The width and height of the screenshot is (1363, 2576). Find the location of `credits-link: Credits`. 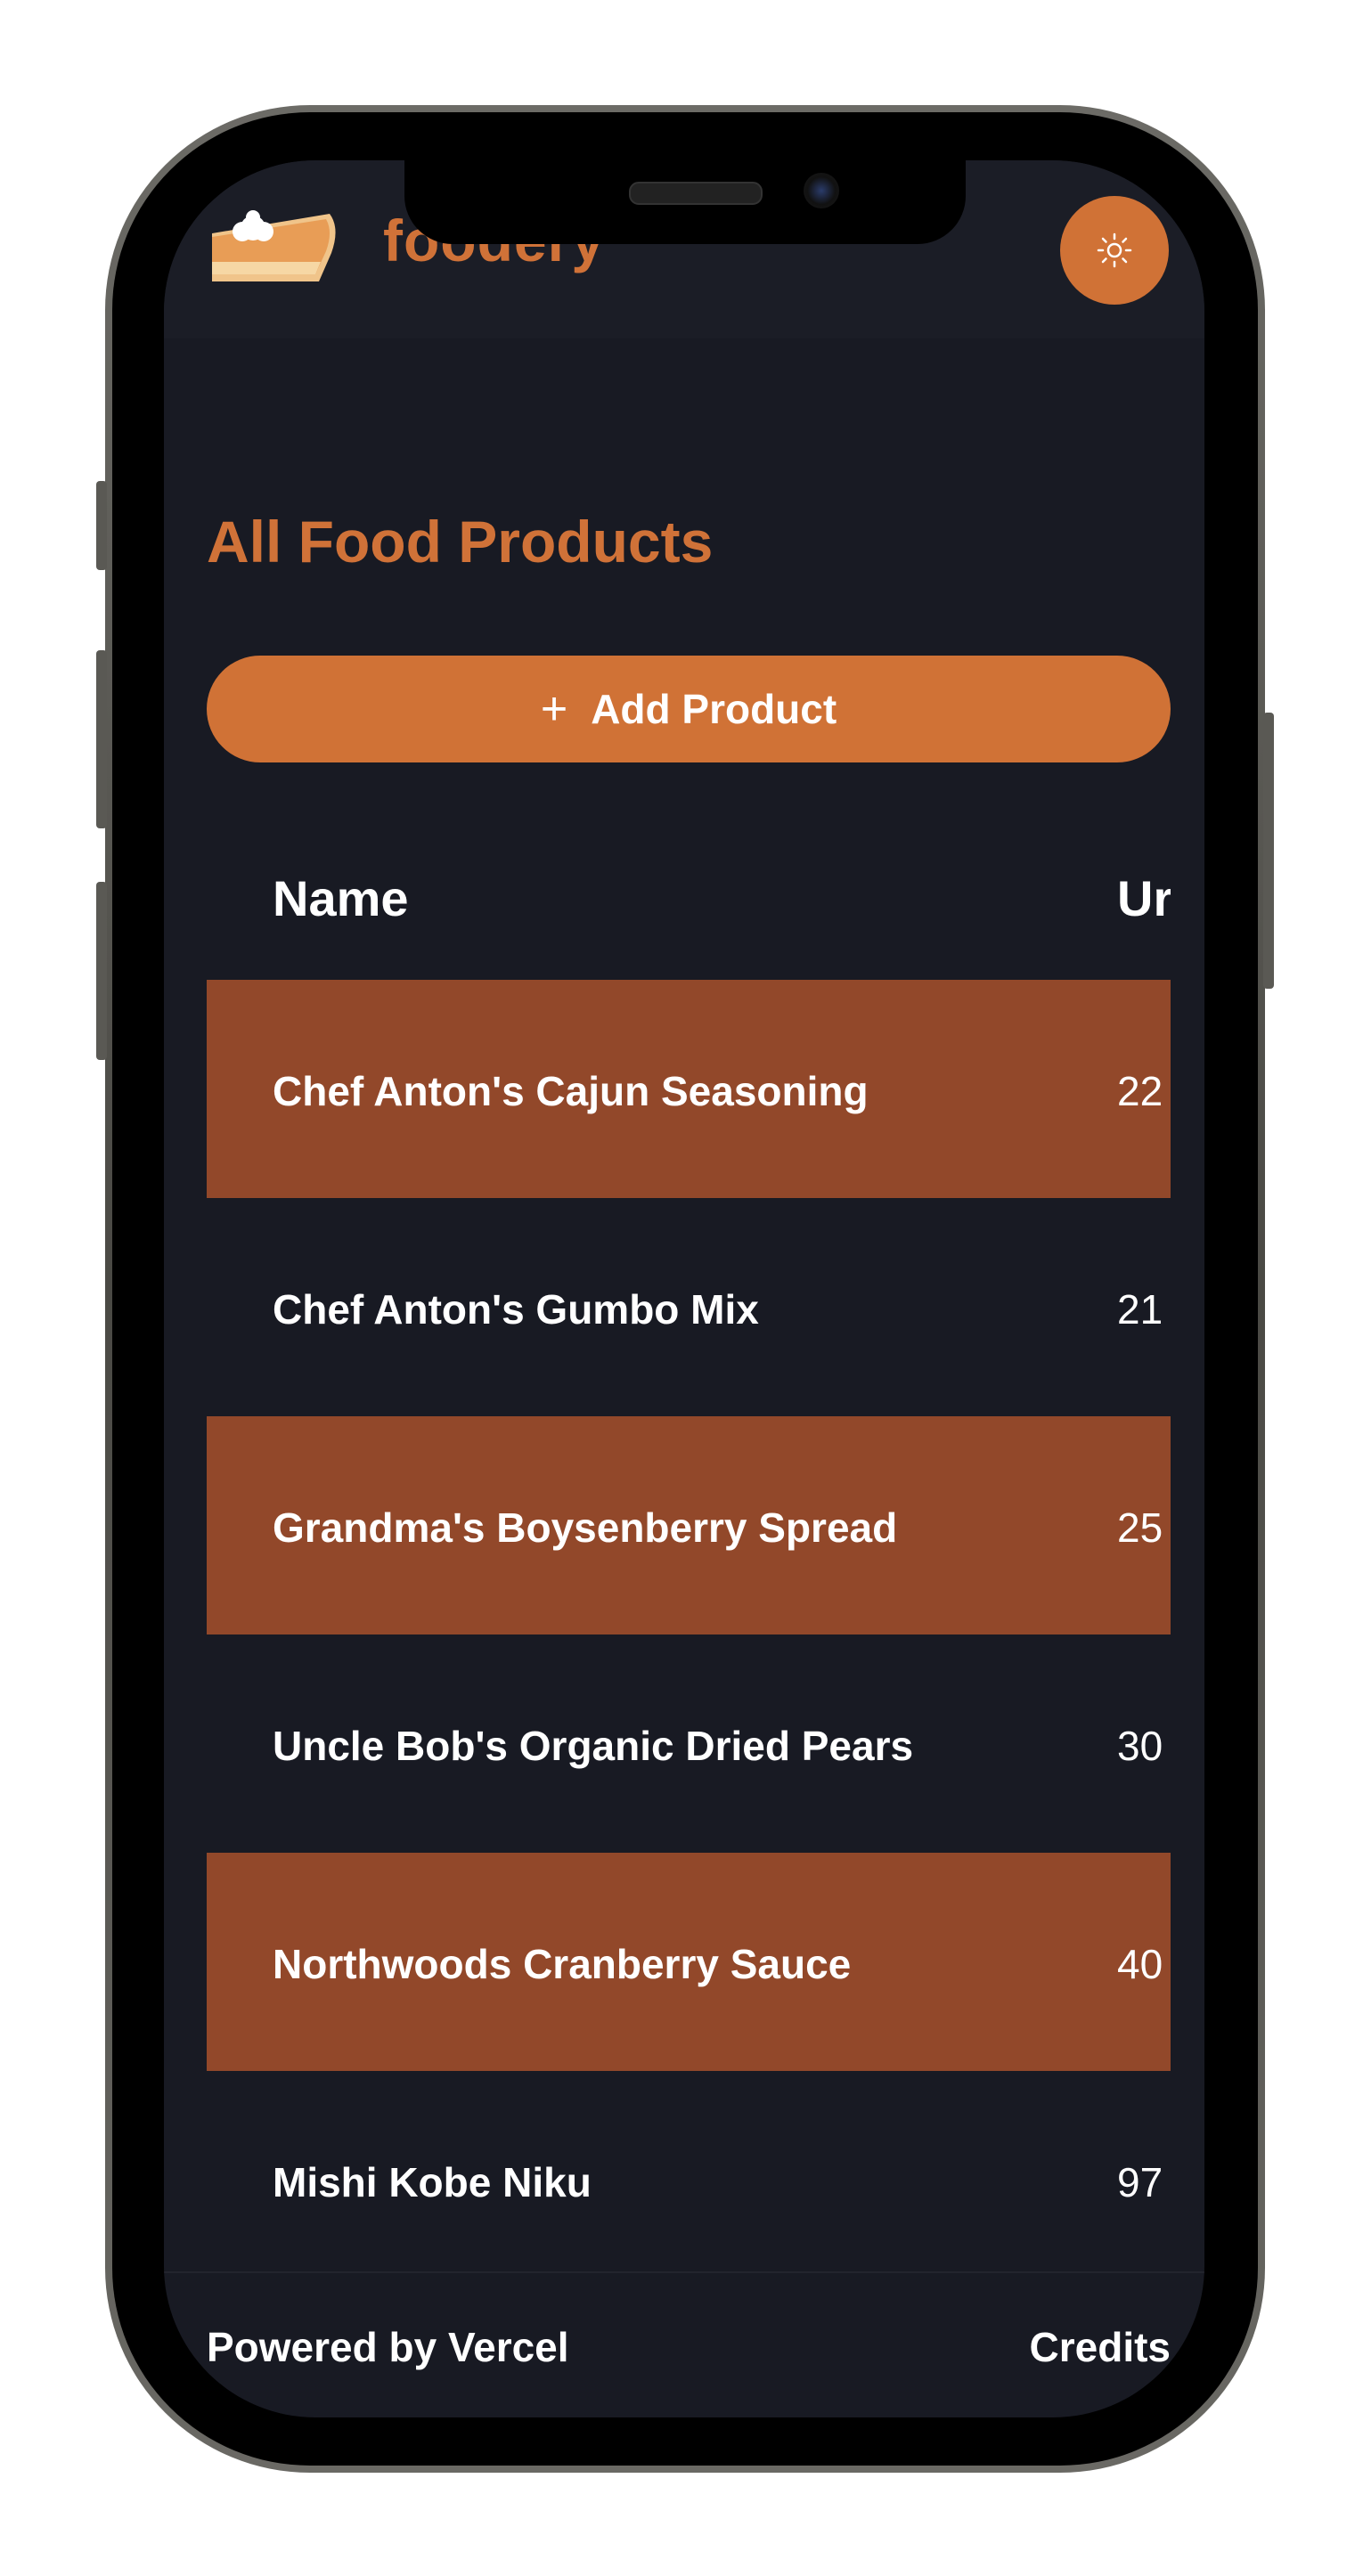

credits-link: Credits is located at coordinates (1101, 2347).